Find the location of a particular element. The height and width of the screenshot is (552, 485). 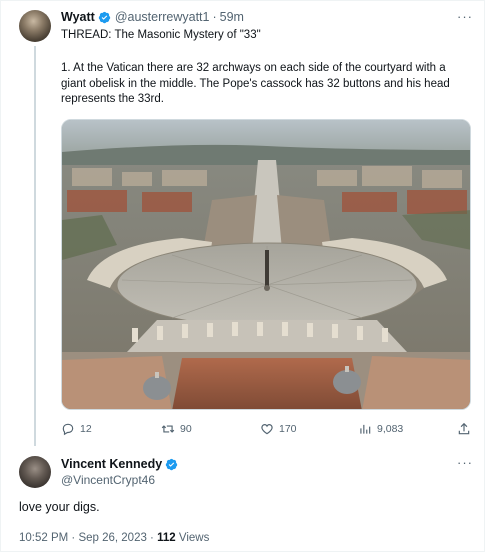

author-handle: @VincentCrypt46 is located at coordinates (108, 480).